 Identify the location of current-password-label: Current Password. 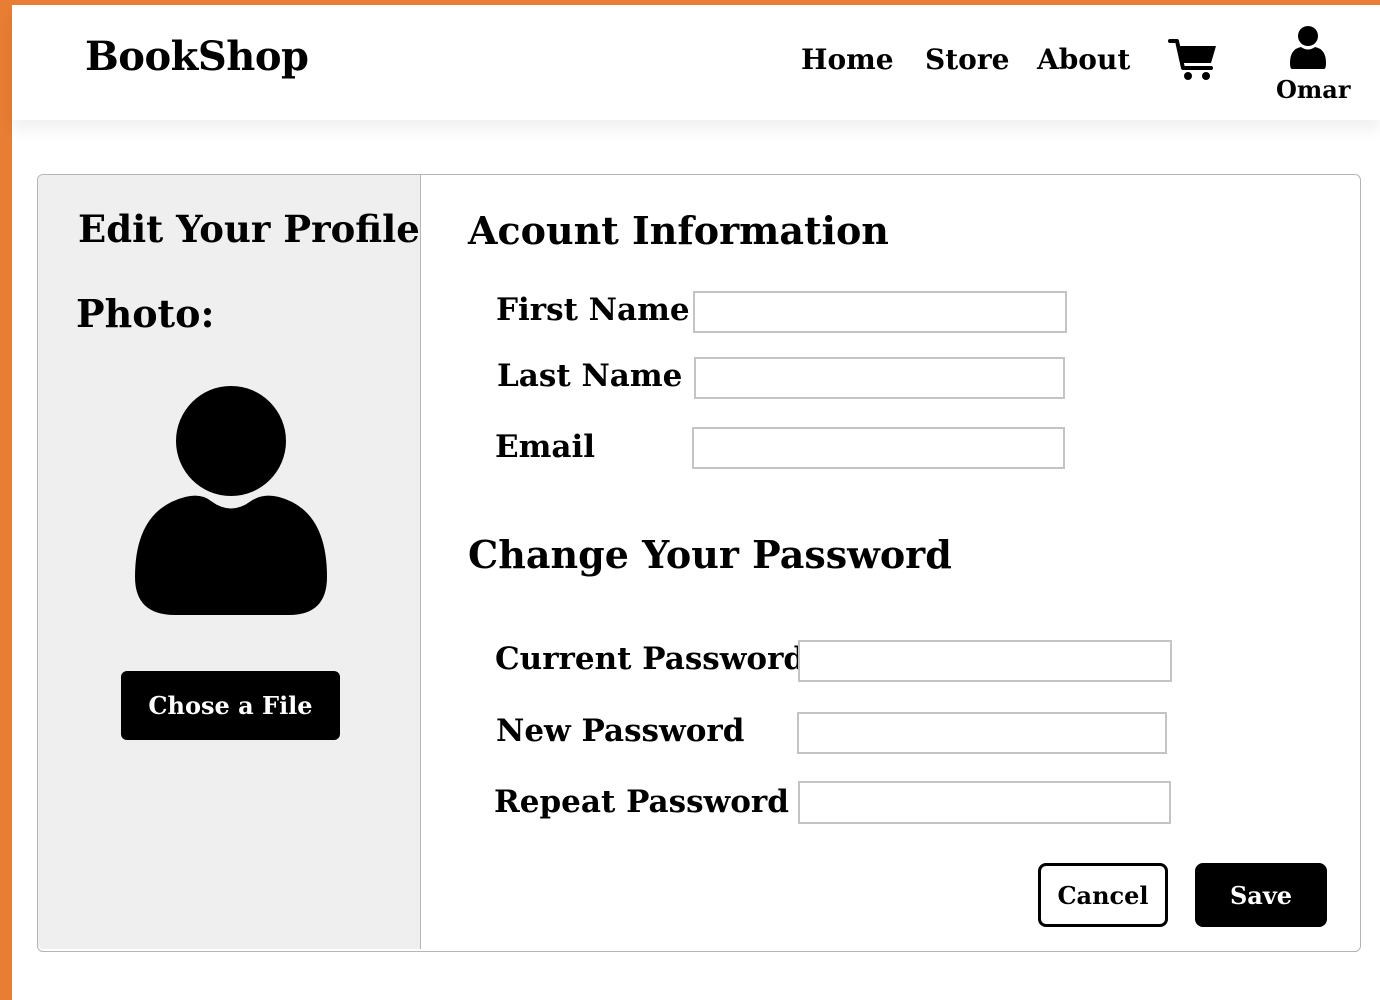
(650, 659).